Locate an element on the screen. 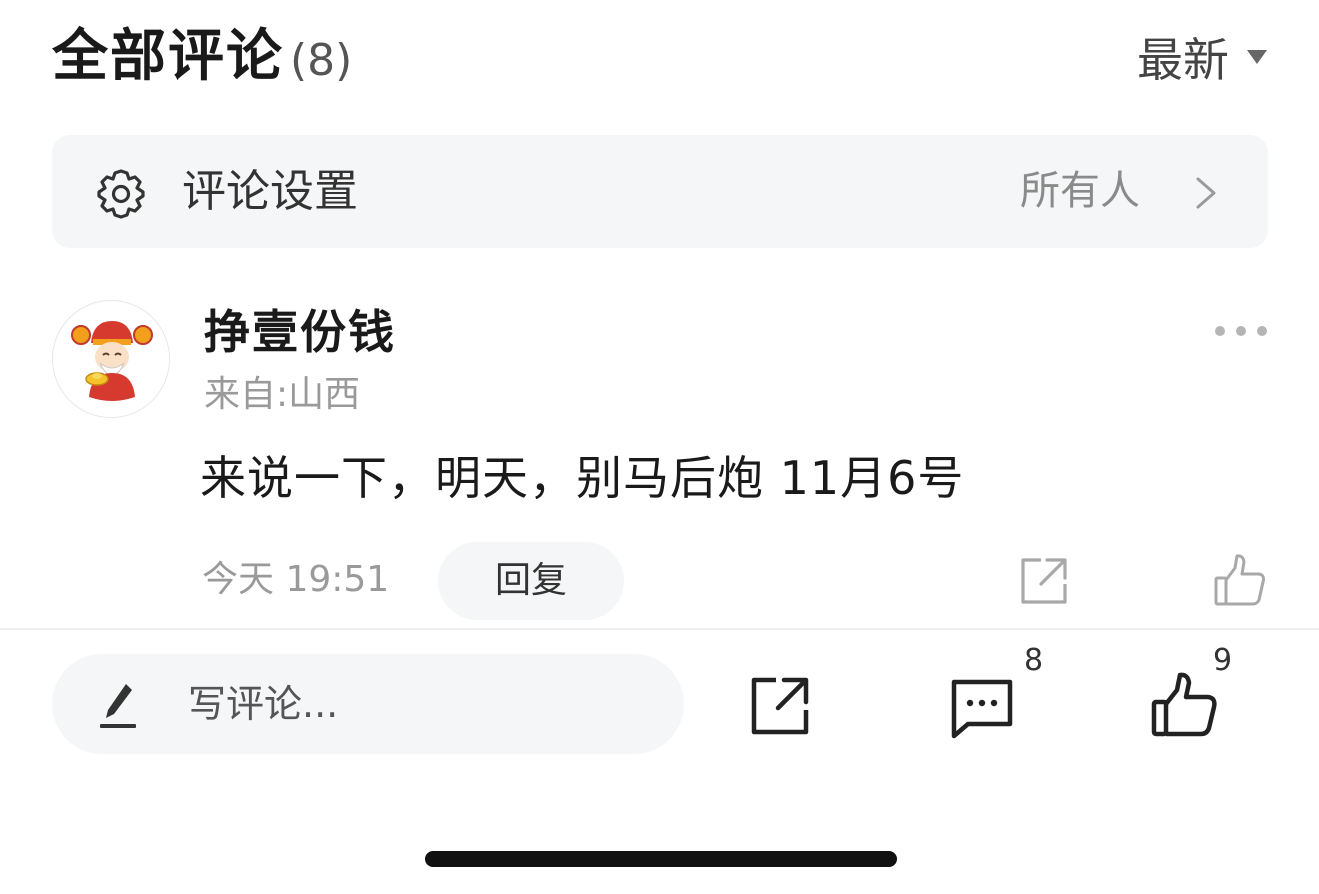 The width and height of the screenshot is (1319, 894). avatar is located at coordinates (111, 359).